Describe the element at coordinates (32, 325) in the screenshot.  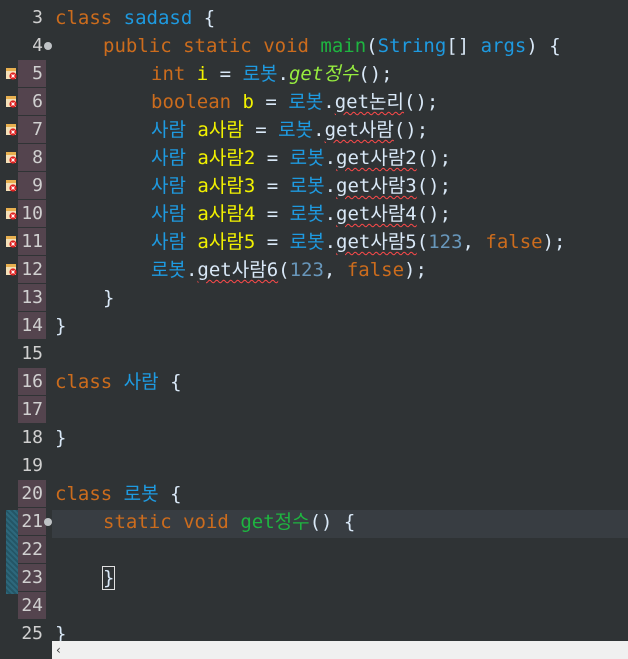
I see `line-number: 14` at that location.